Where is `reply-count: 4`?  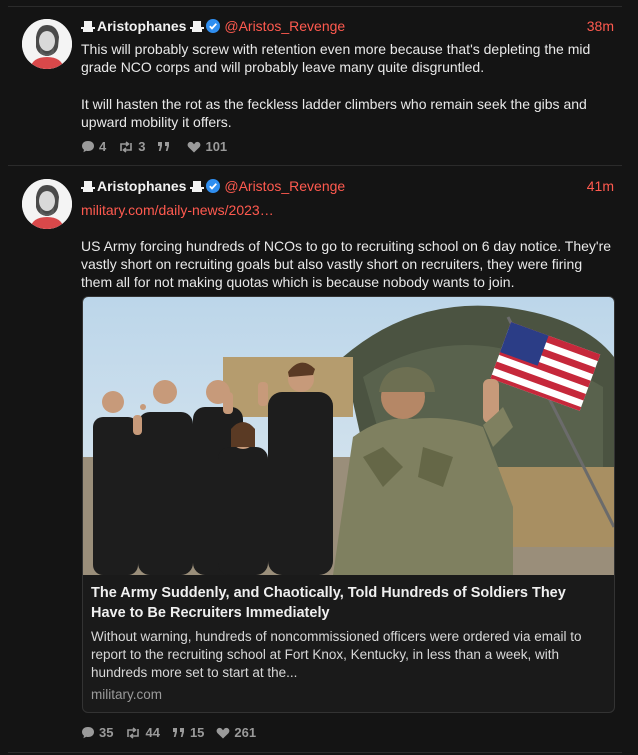
reply-count: 4 is located at coordinates (103, 146).